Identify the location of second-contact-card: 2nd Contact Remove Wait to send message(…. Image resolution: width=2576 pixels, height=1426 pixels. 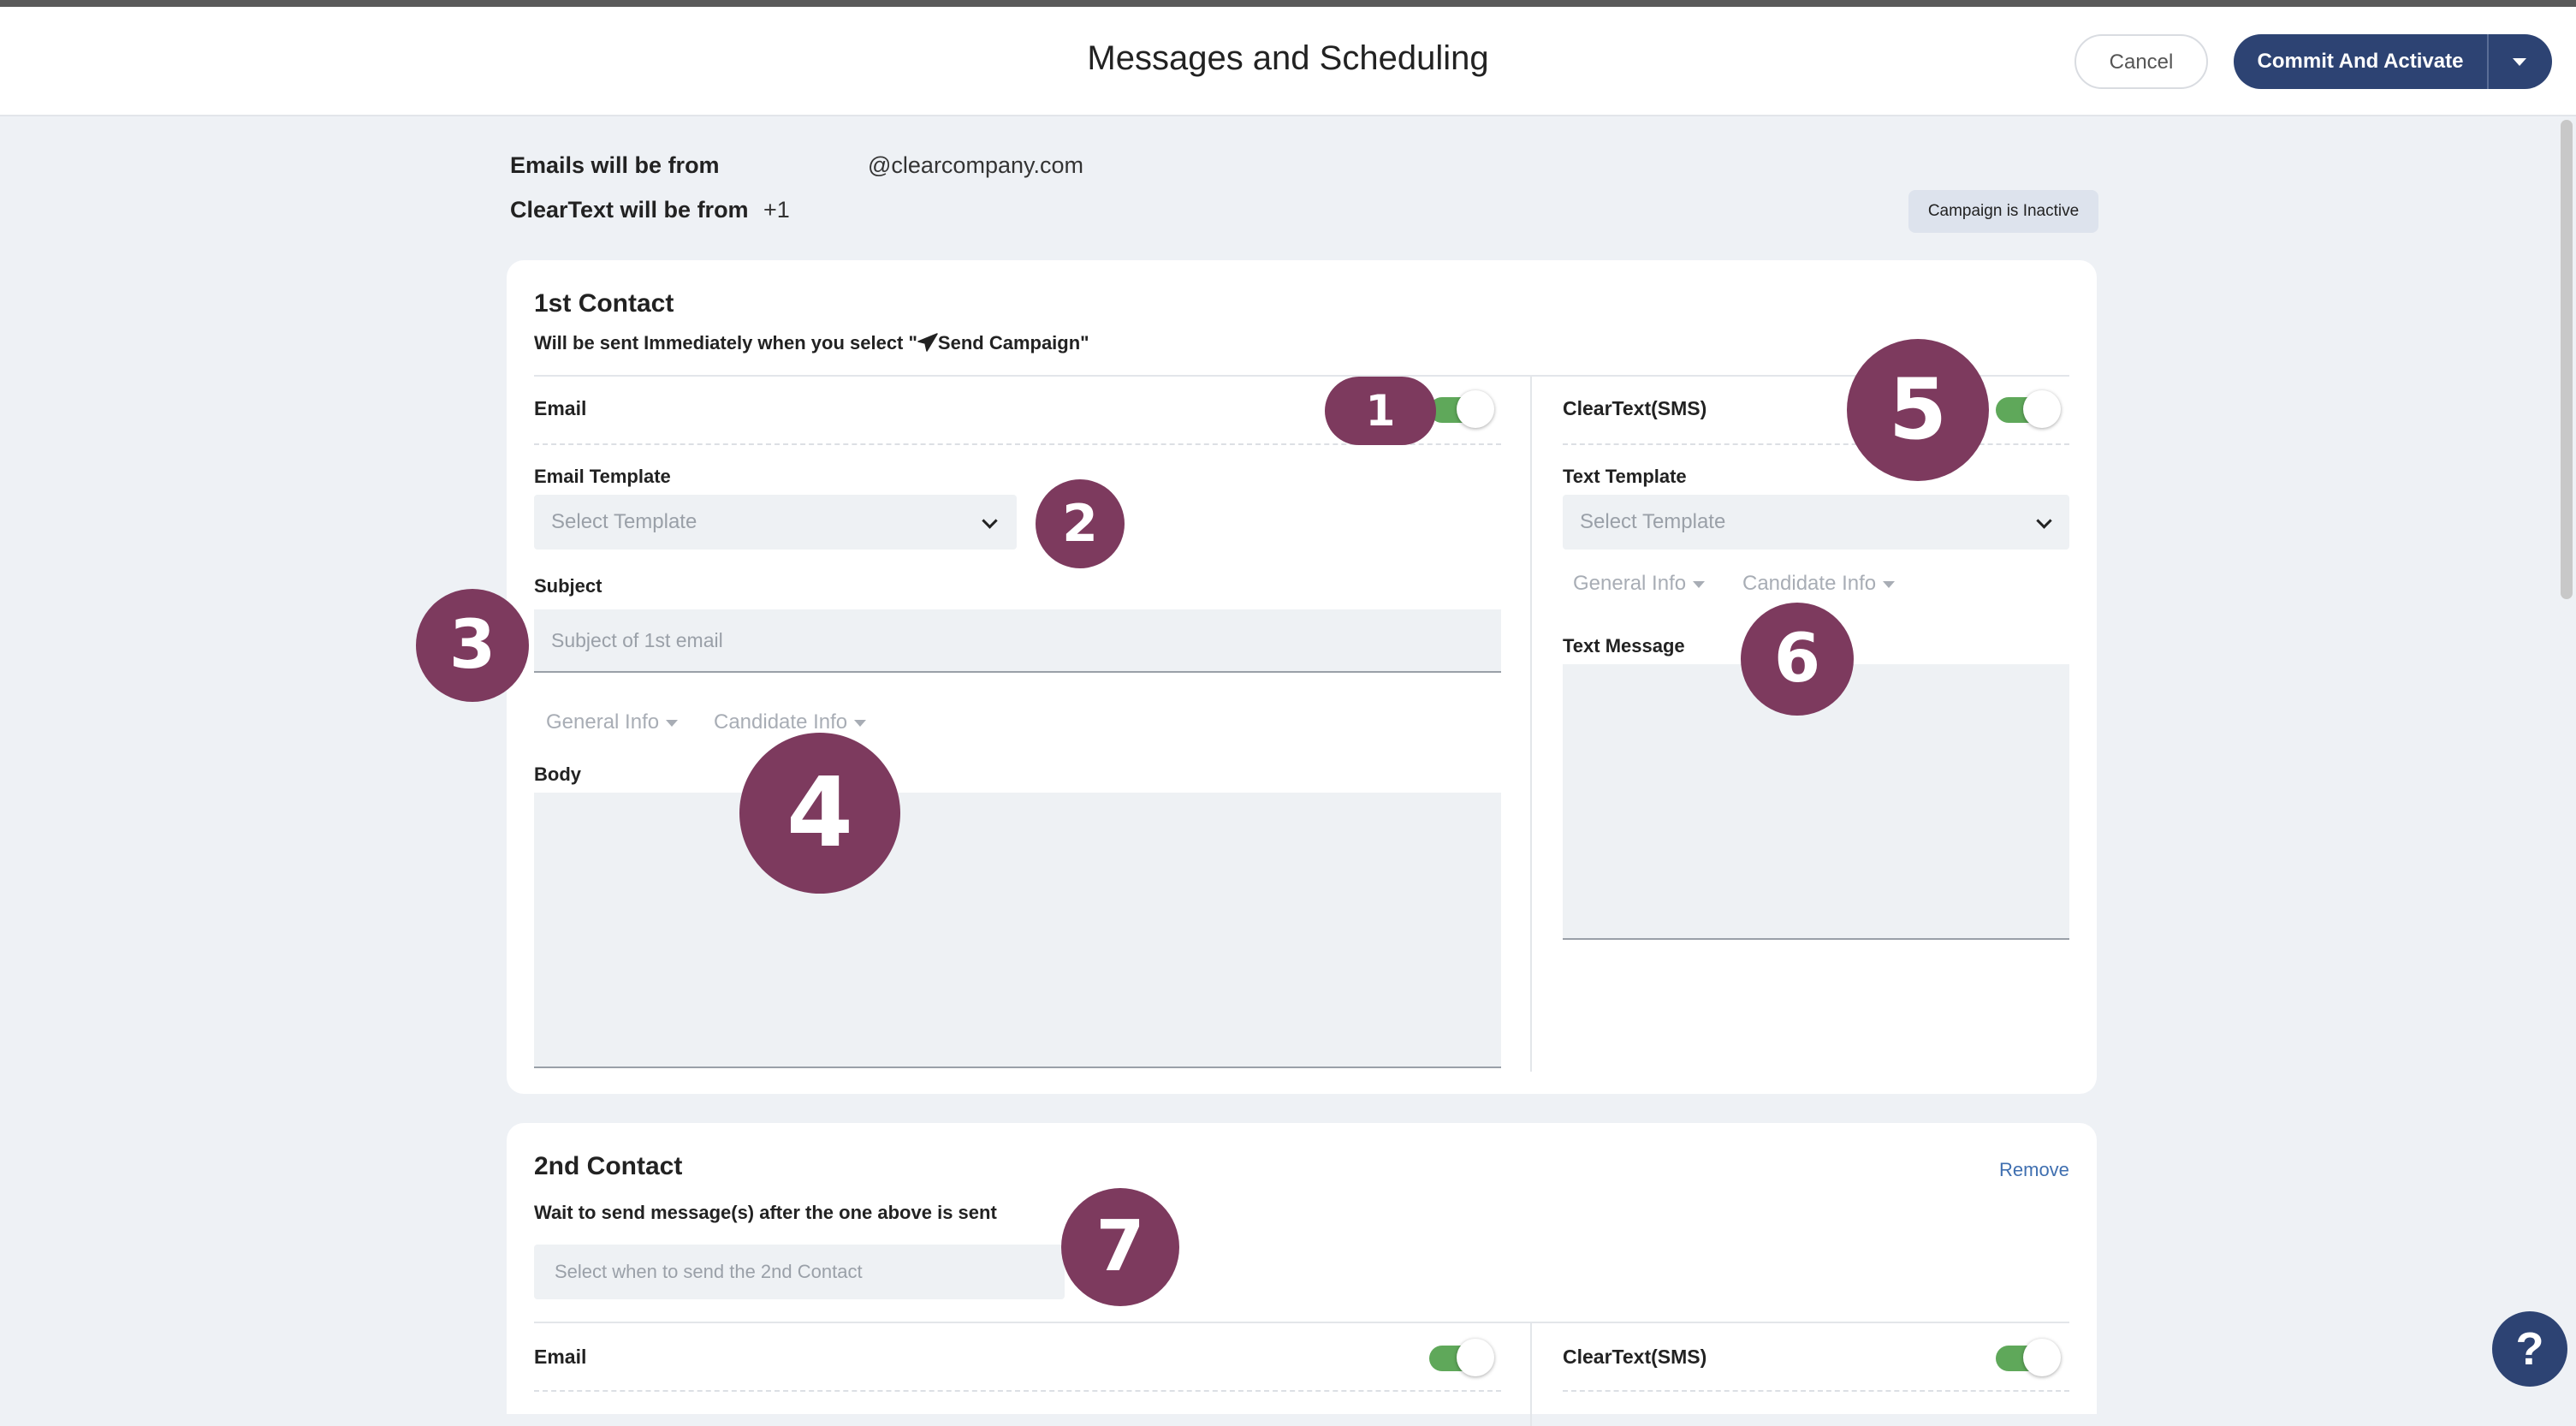
(1302, 1274).